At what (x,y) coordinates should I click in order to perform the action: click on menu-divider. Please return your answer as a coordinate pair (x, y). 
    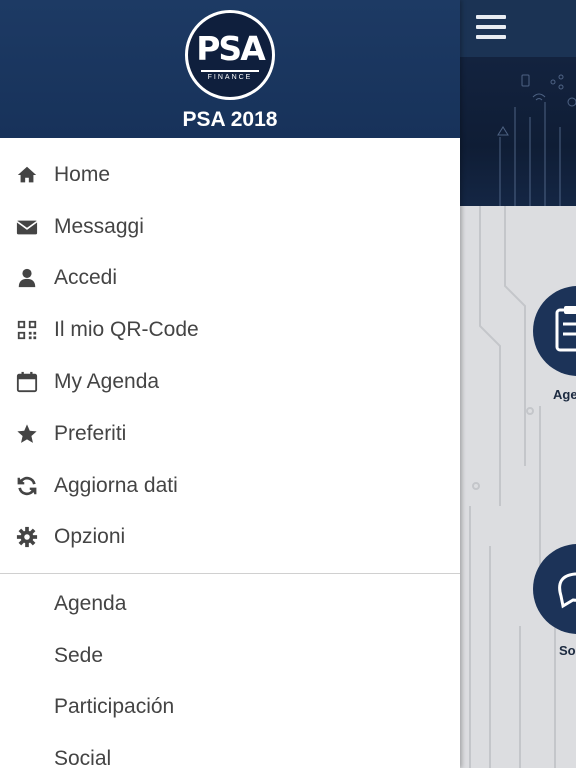
    Looking at the image, I should click on (230, 573).